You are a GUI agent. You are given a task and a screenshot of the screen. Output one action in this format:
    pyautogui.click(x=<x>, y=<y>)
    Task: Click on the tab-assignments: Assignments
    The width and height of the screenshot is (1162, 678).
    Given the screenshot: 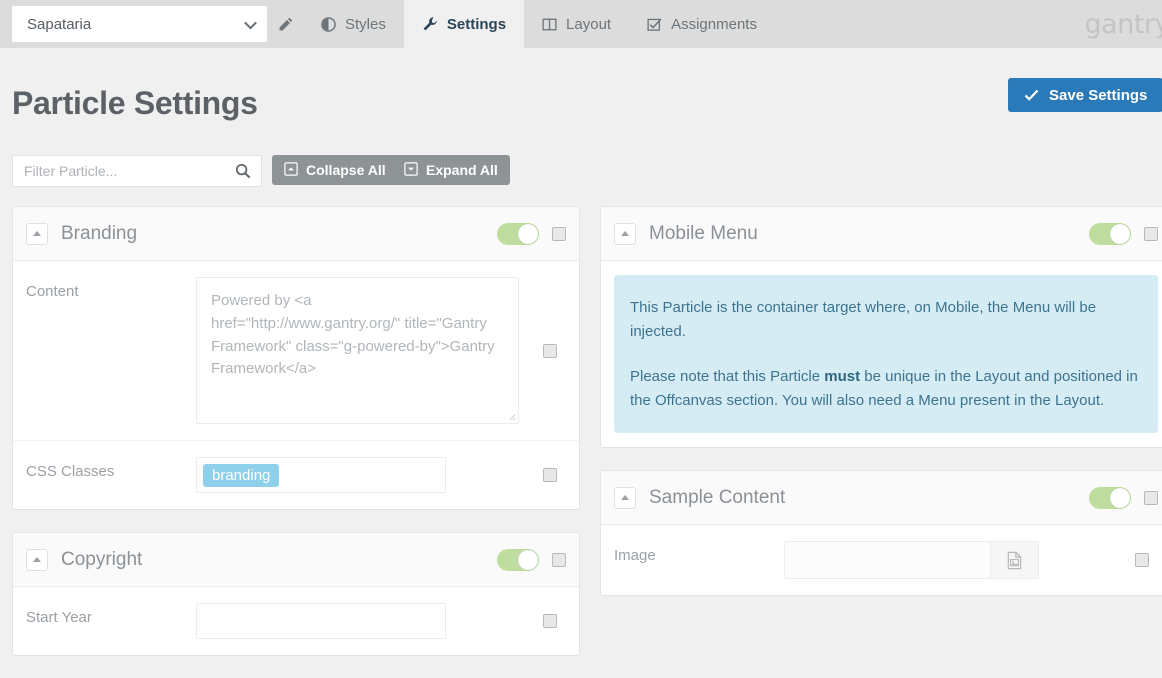 What is the action you would take?
    pyautogui.click(x=702, y=24)
    